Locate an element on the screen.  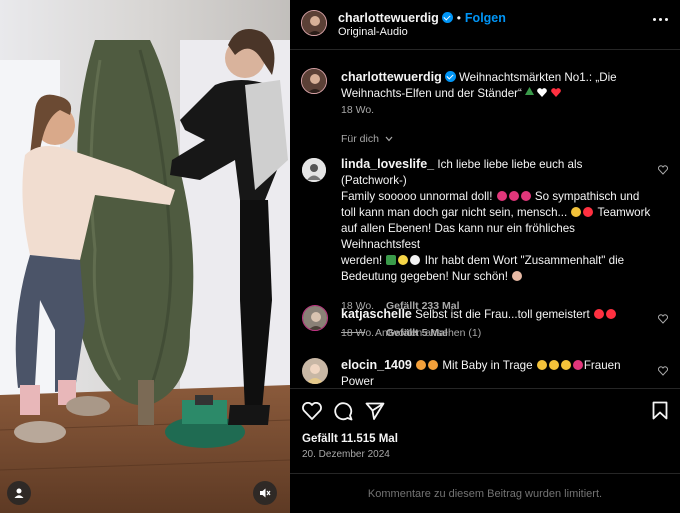
comment-text-line: Teamwork is located at coordinates (624, 212).